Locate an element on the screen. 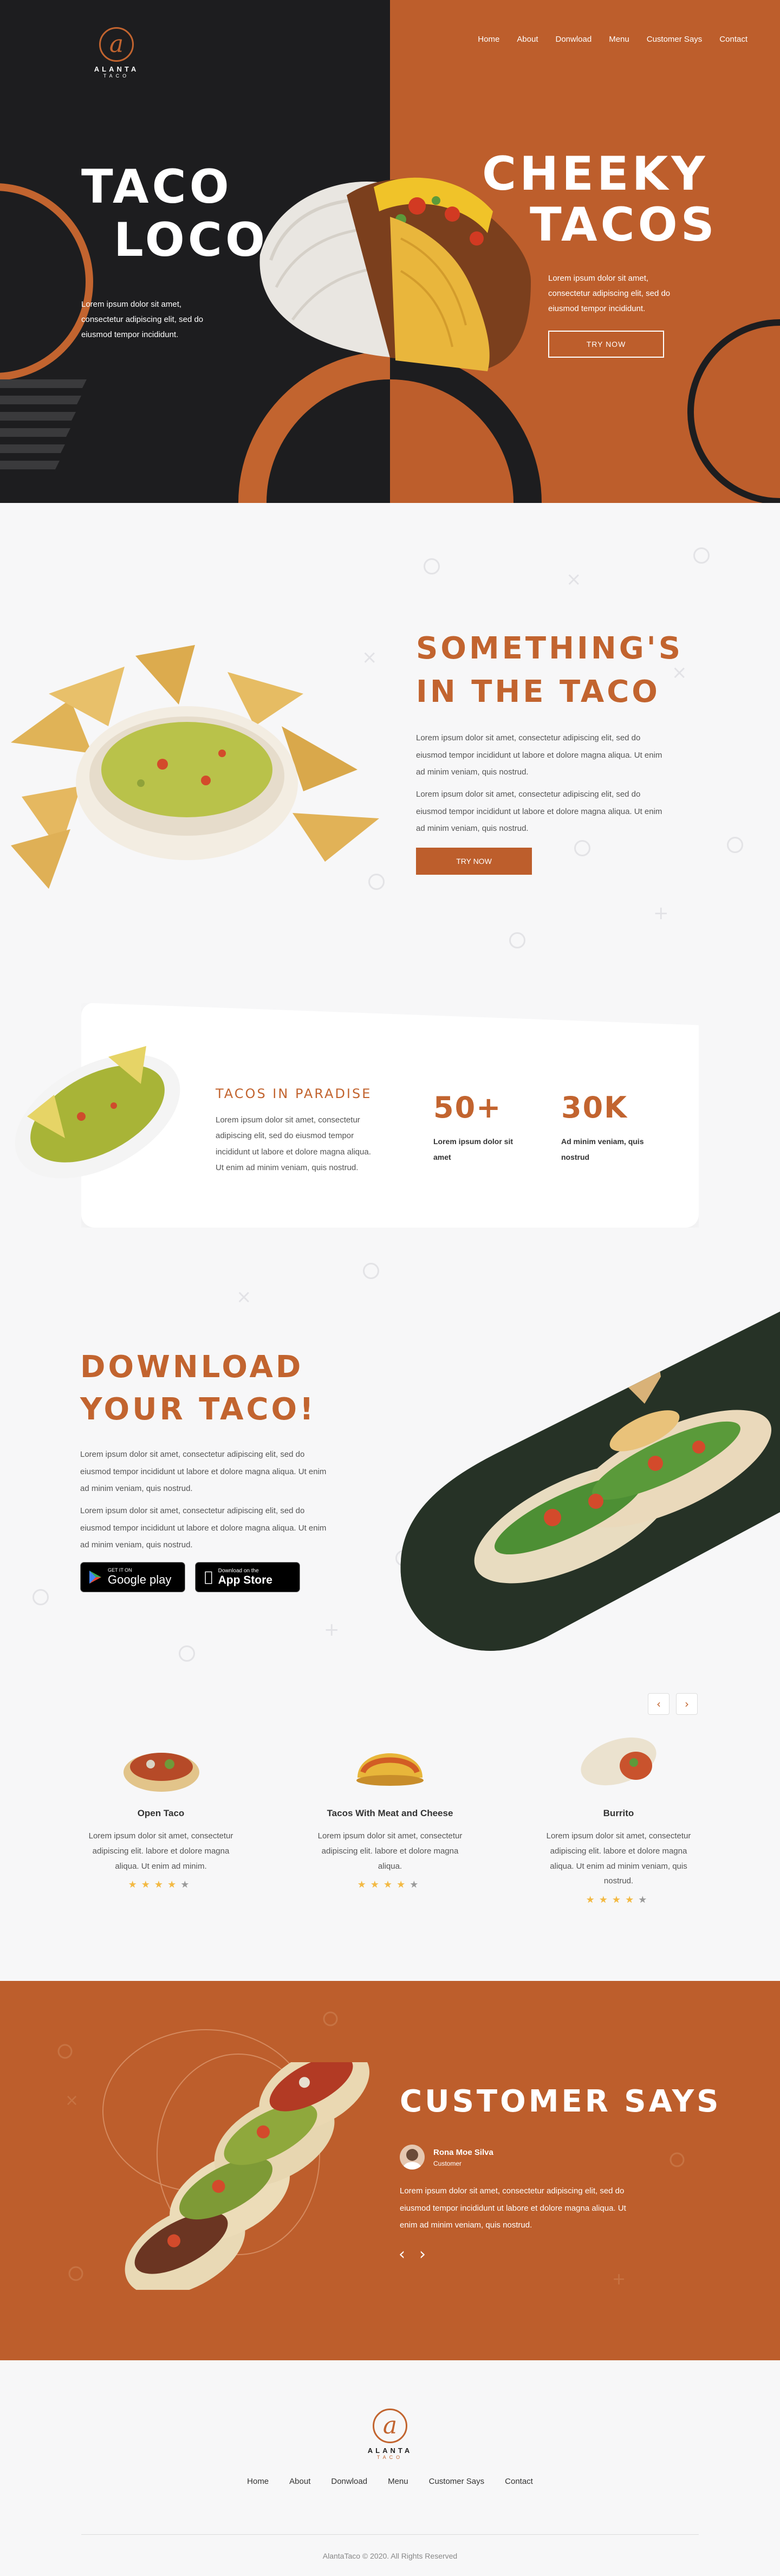 The width and height of the screenshot is (780, 2576). menu-item-name: Burrito is located at coordinates (618, 1813).